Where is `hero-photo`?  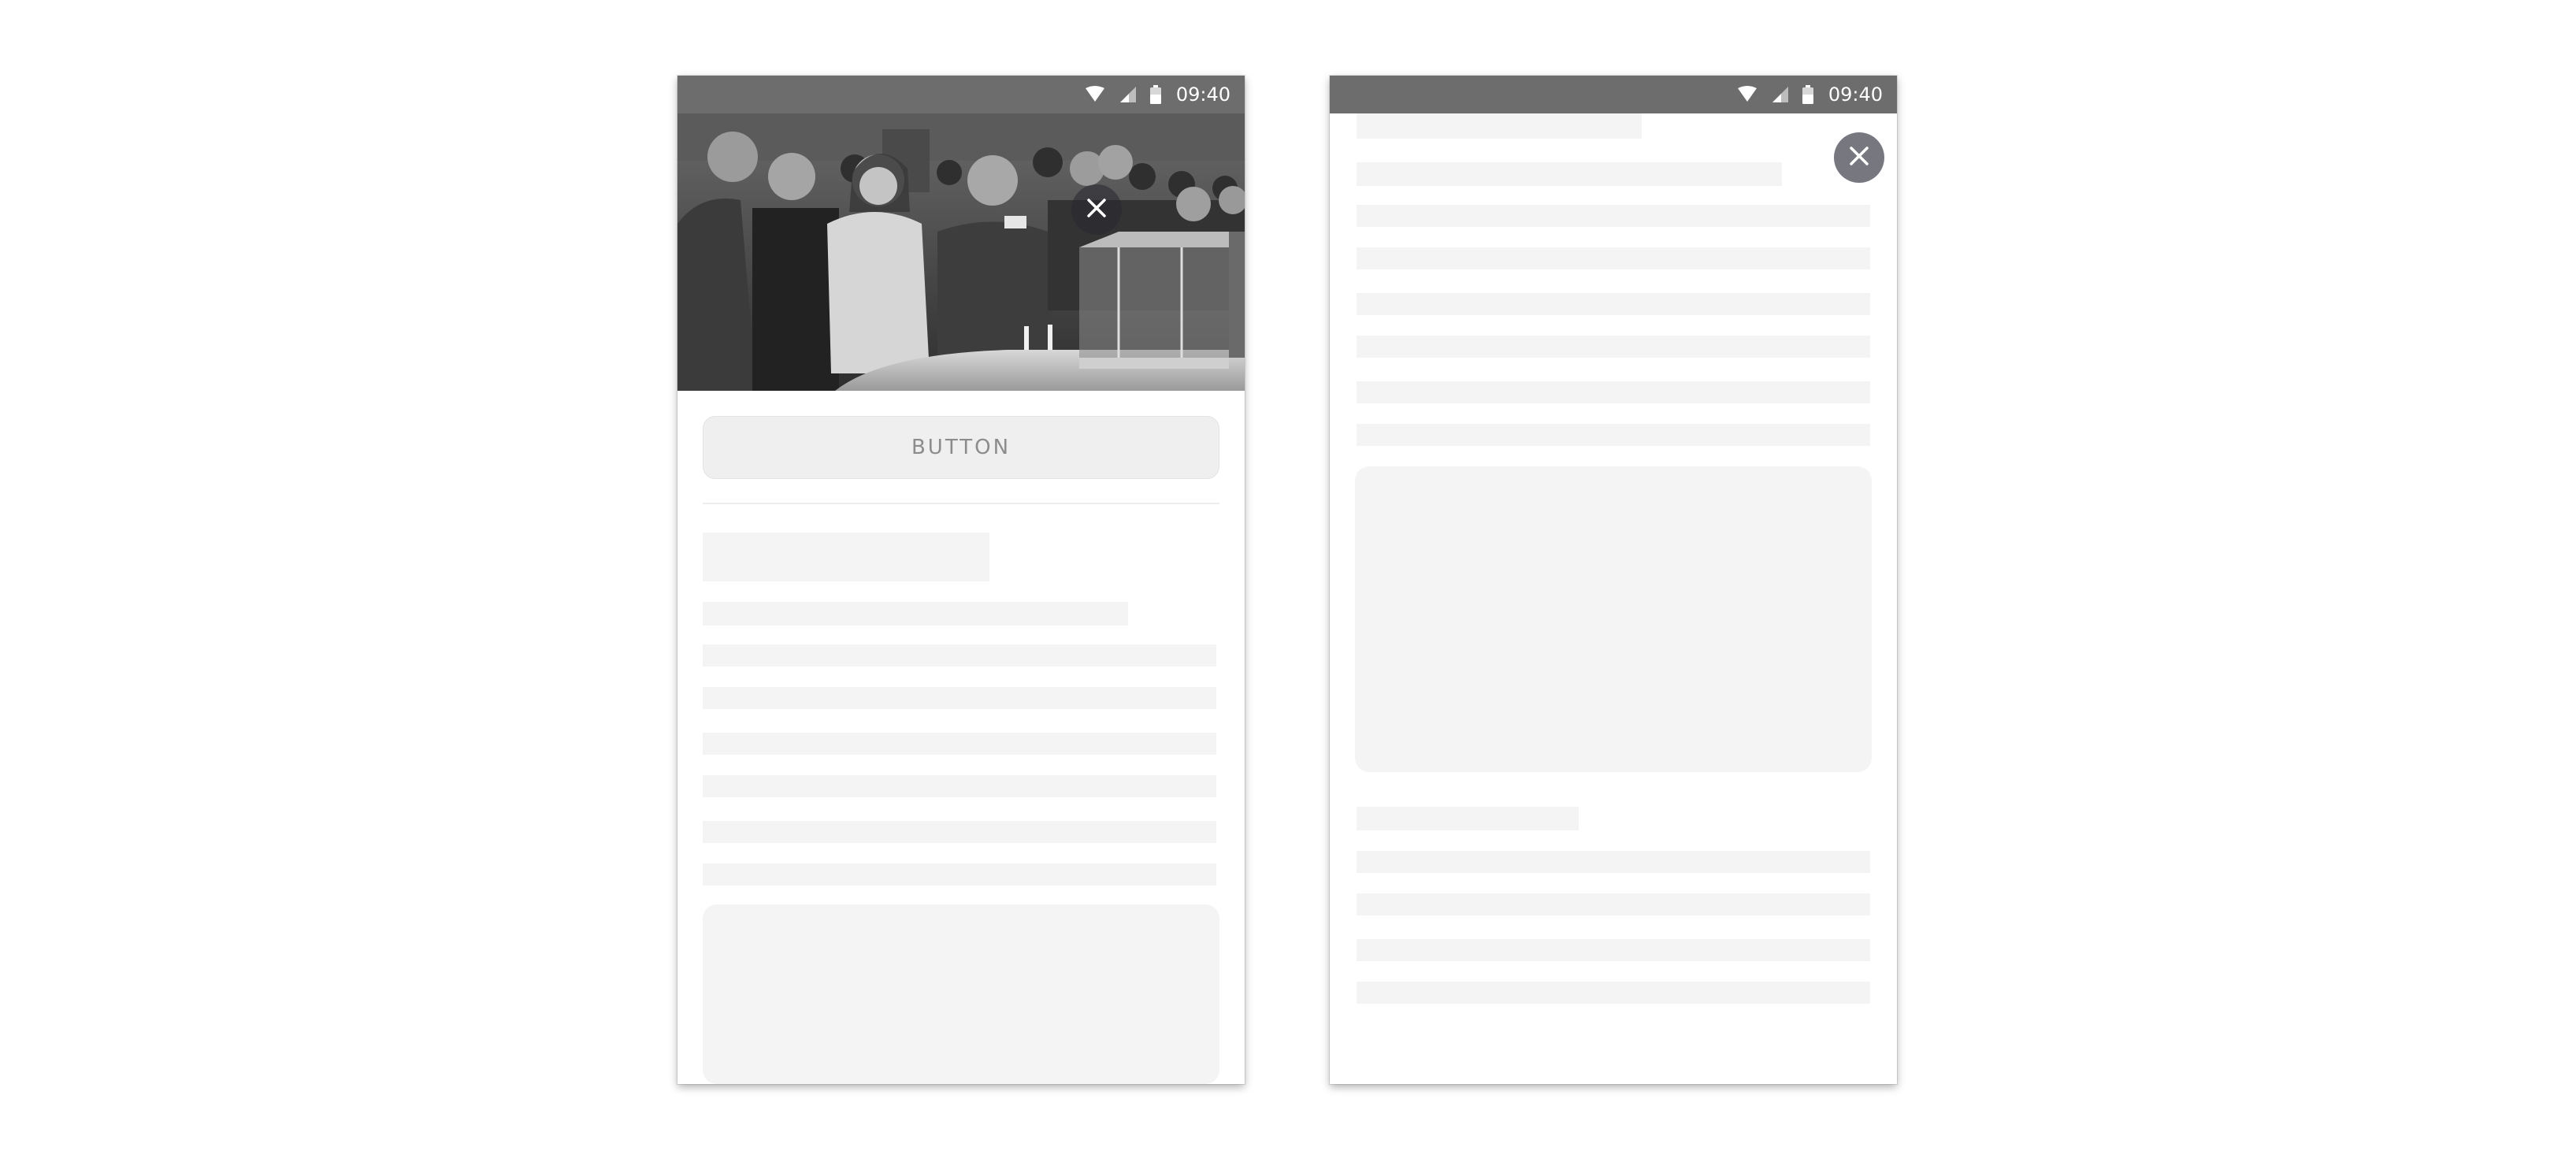 hero-photo is located at coordinates (961, 252).